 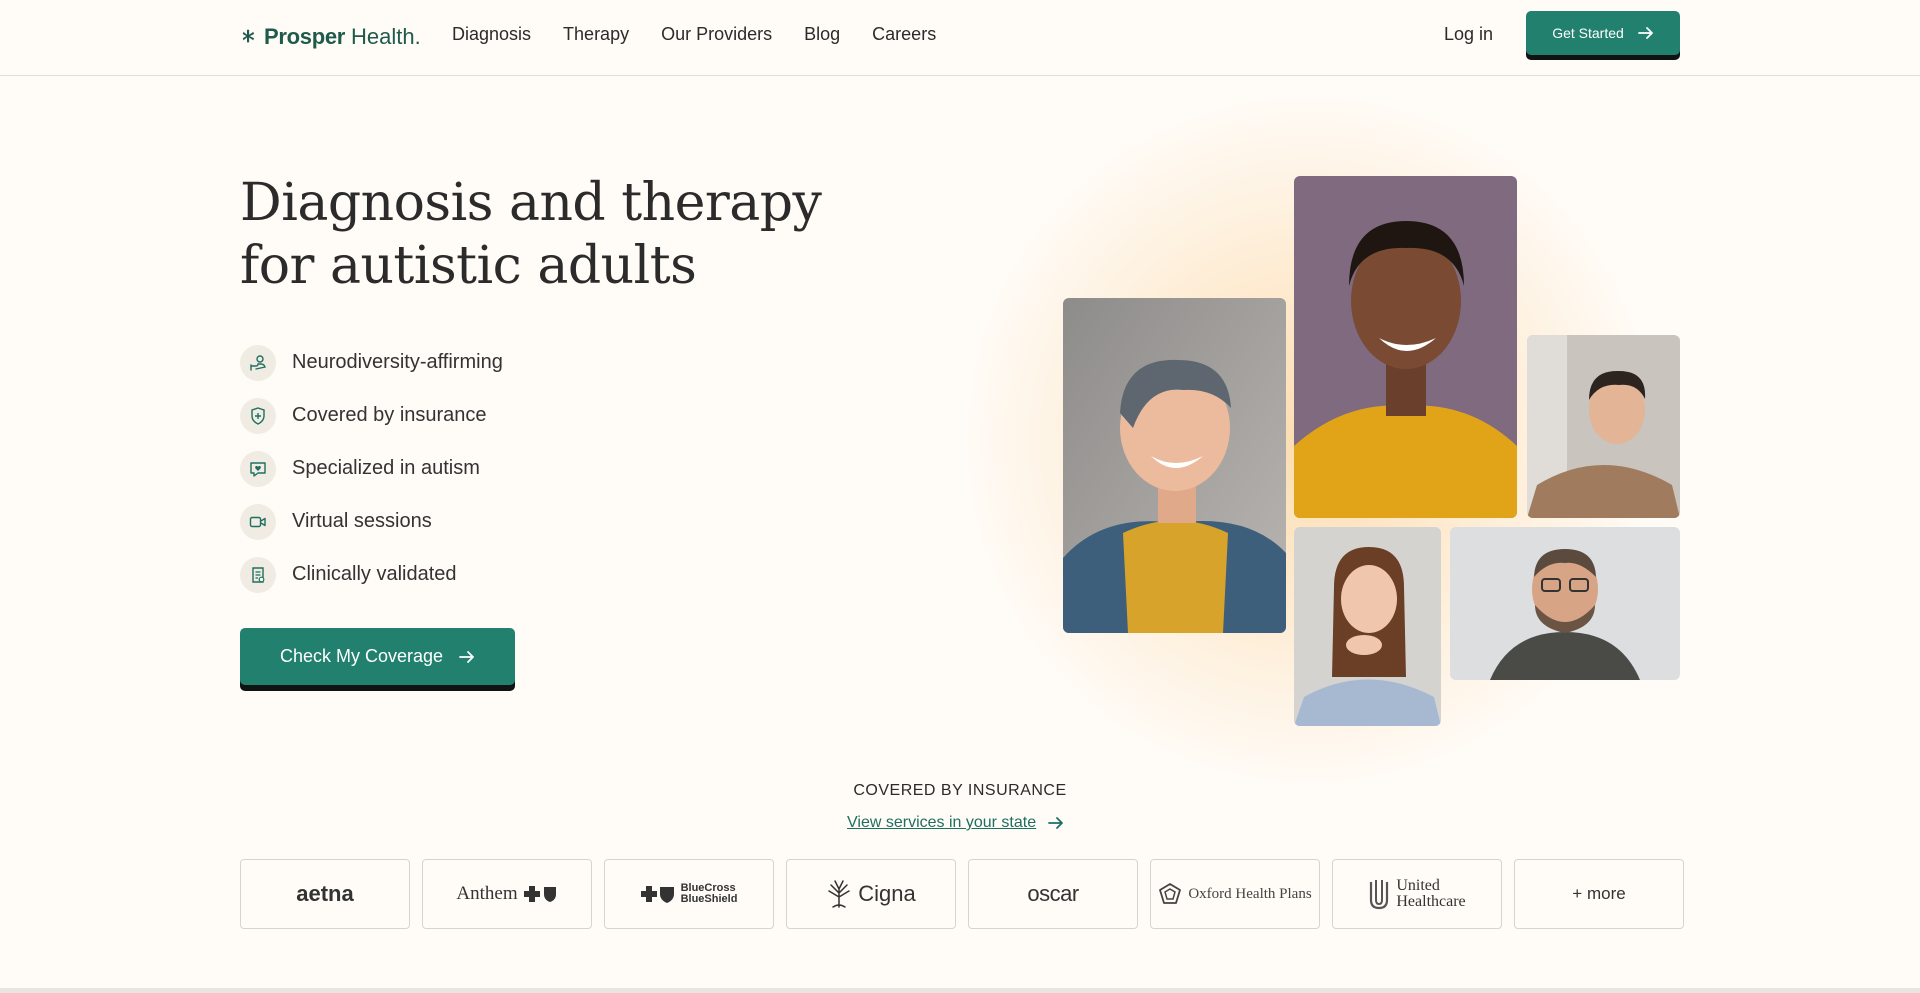 I want to click on prosper-health-logo: Prosper Health., so click(x=330, y=37).